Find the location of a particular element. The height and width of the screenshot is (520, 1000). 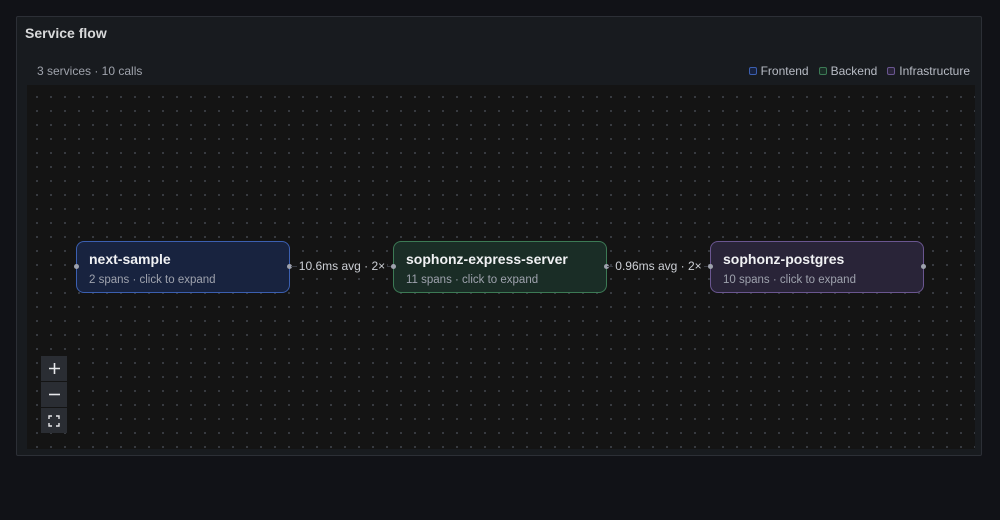

zoom-in-button is located at coordinates (54, 368).